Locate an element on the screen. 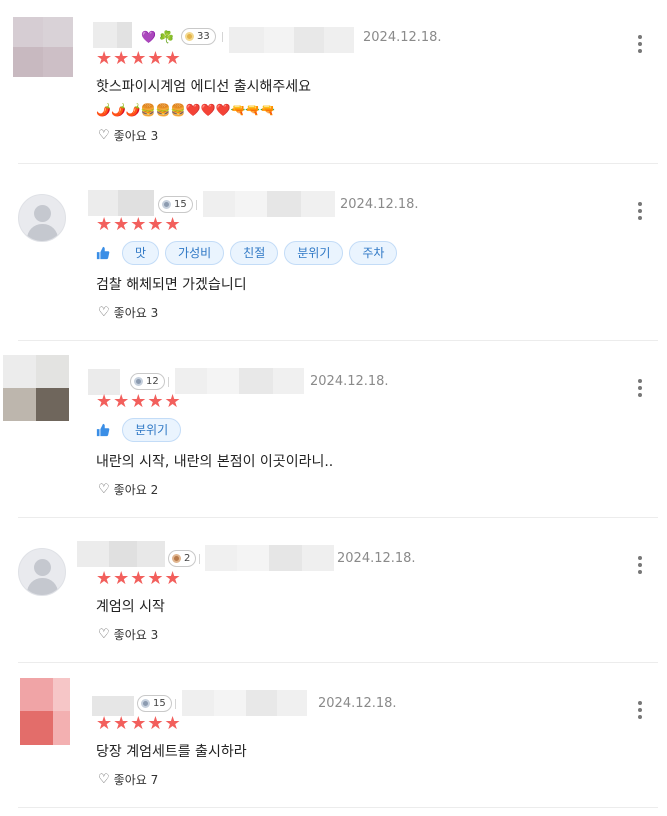  level-count: 33 is located at coordinates (203, 36).